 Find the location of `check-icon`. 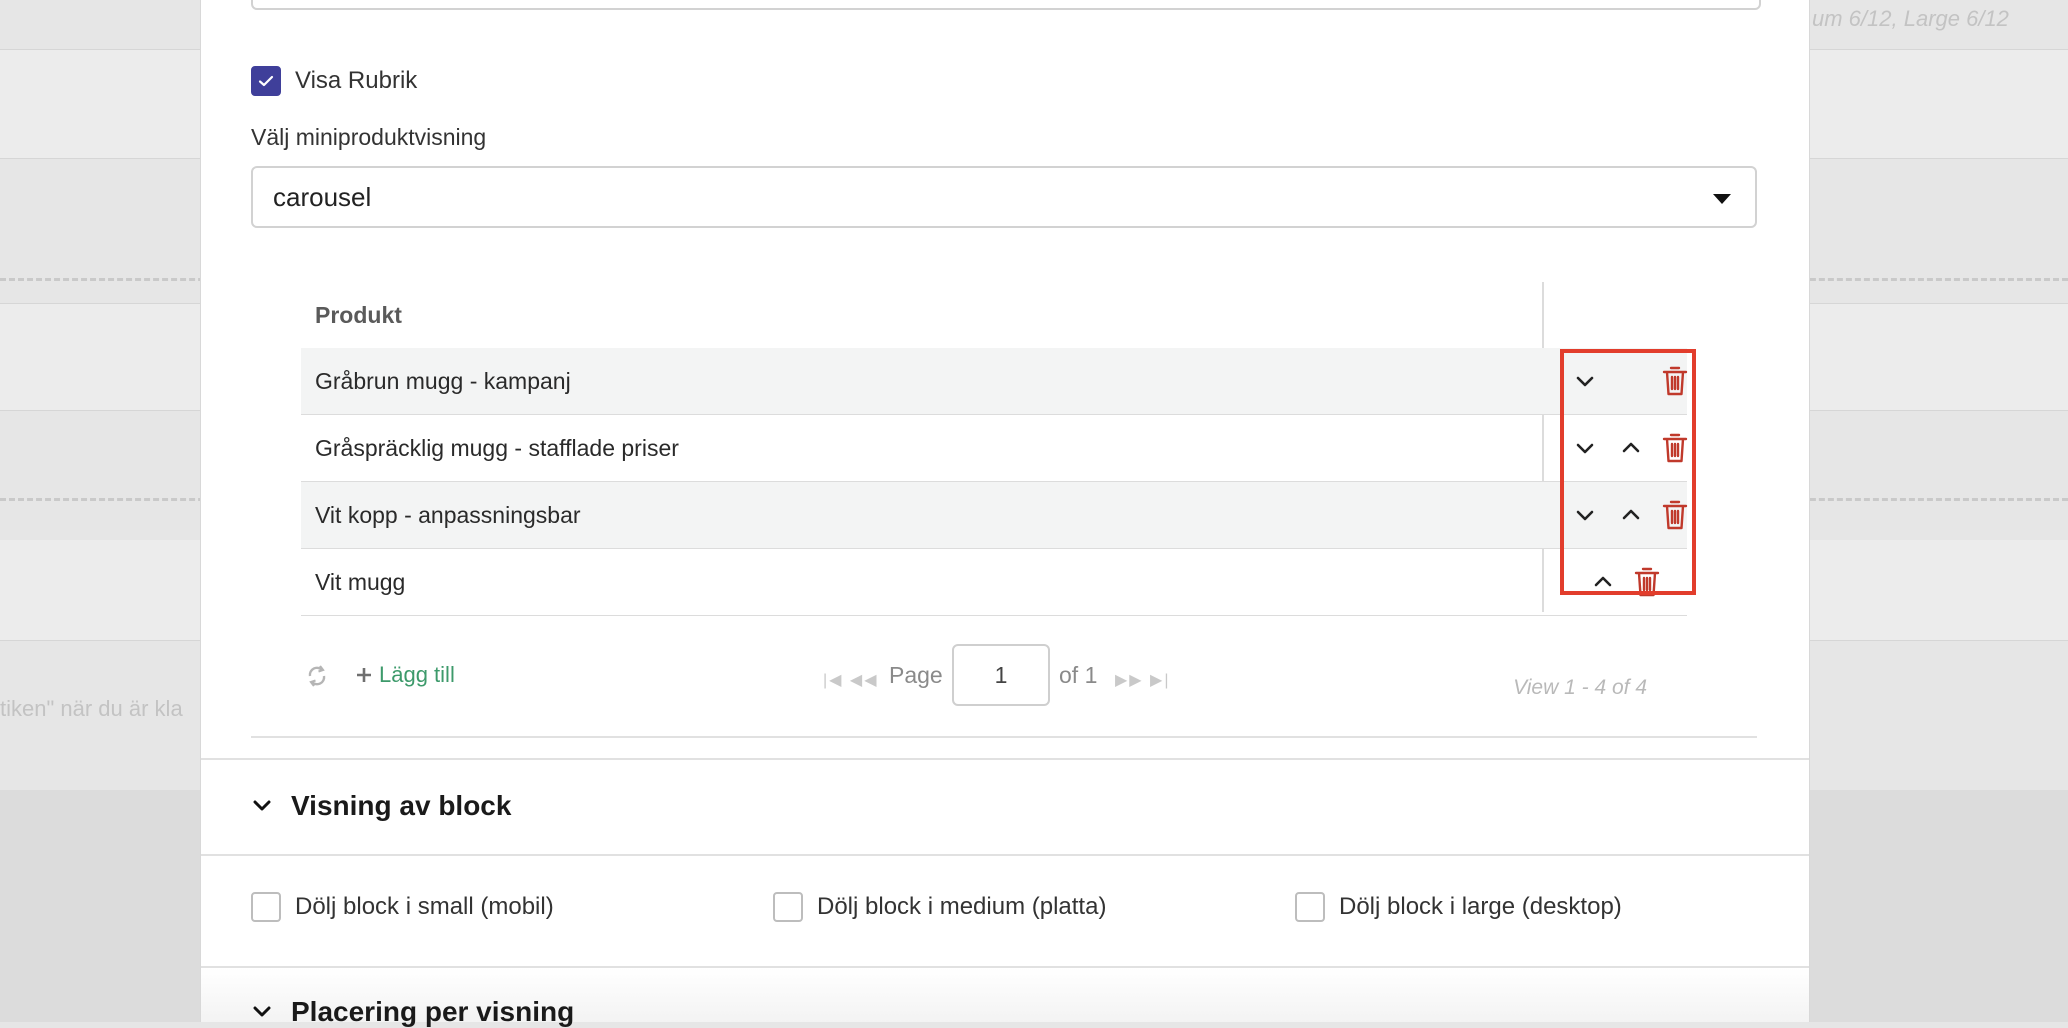

check-icon is located at coordinates (266, 81).